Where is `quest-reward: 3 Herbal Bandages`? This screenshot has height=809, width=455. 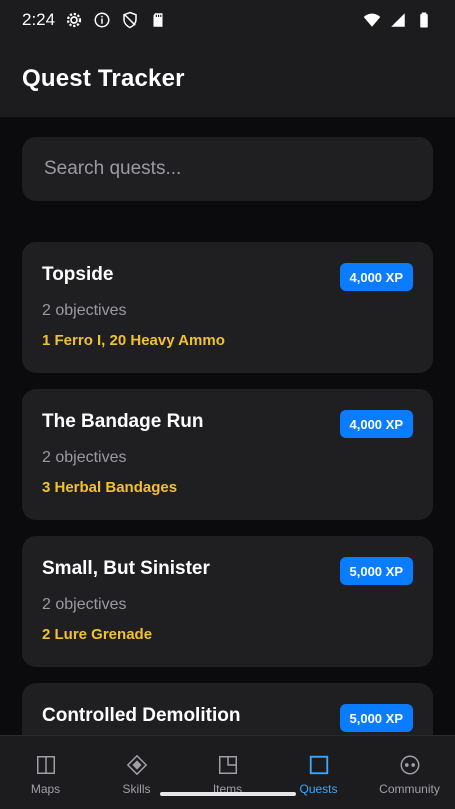 quest-reward: 3 Herbal Bandages is located at coordinates (110, 487).